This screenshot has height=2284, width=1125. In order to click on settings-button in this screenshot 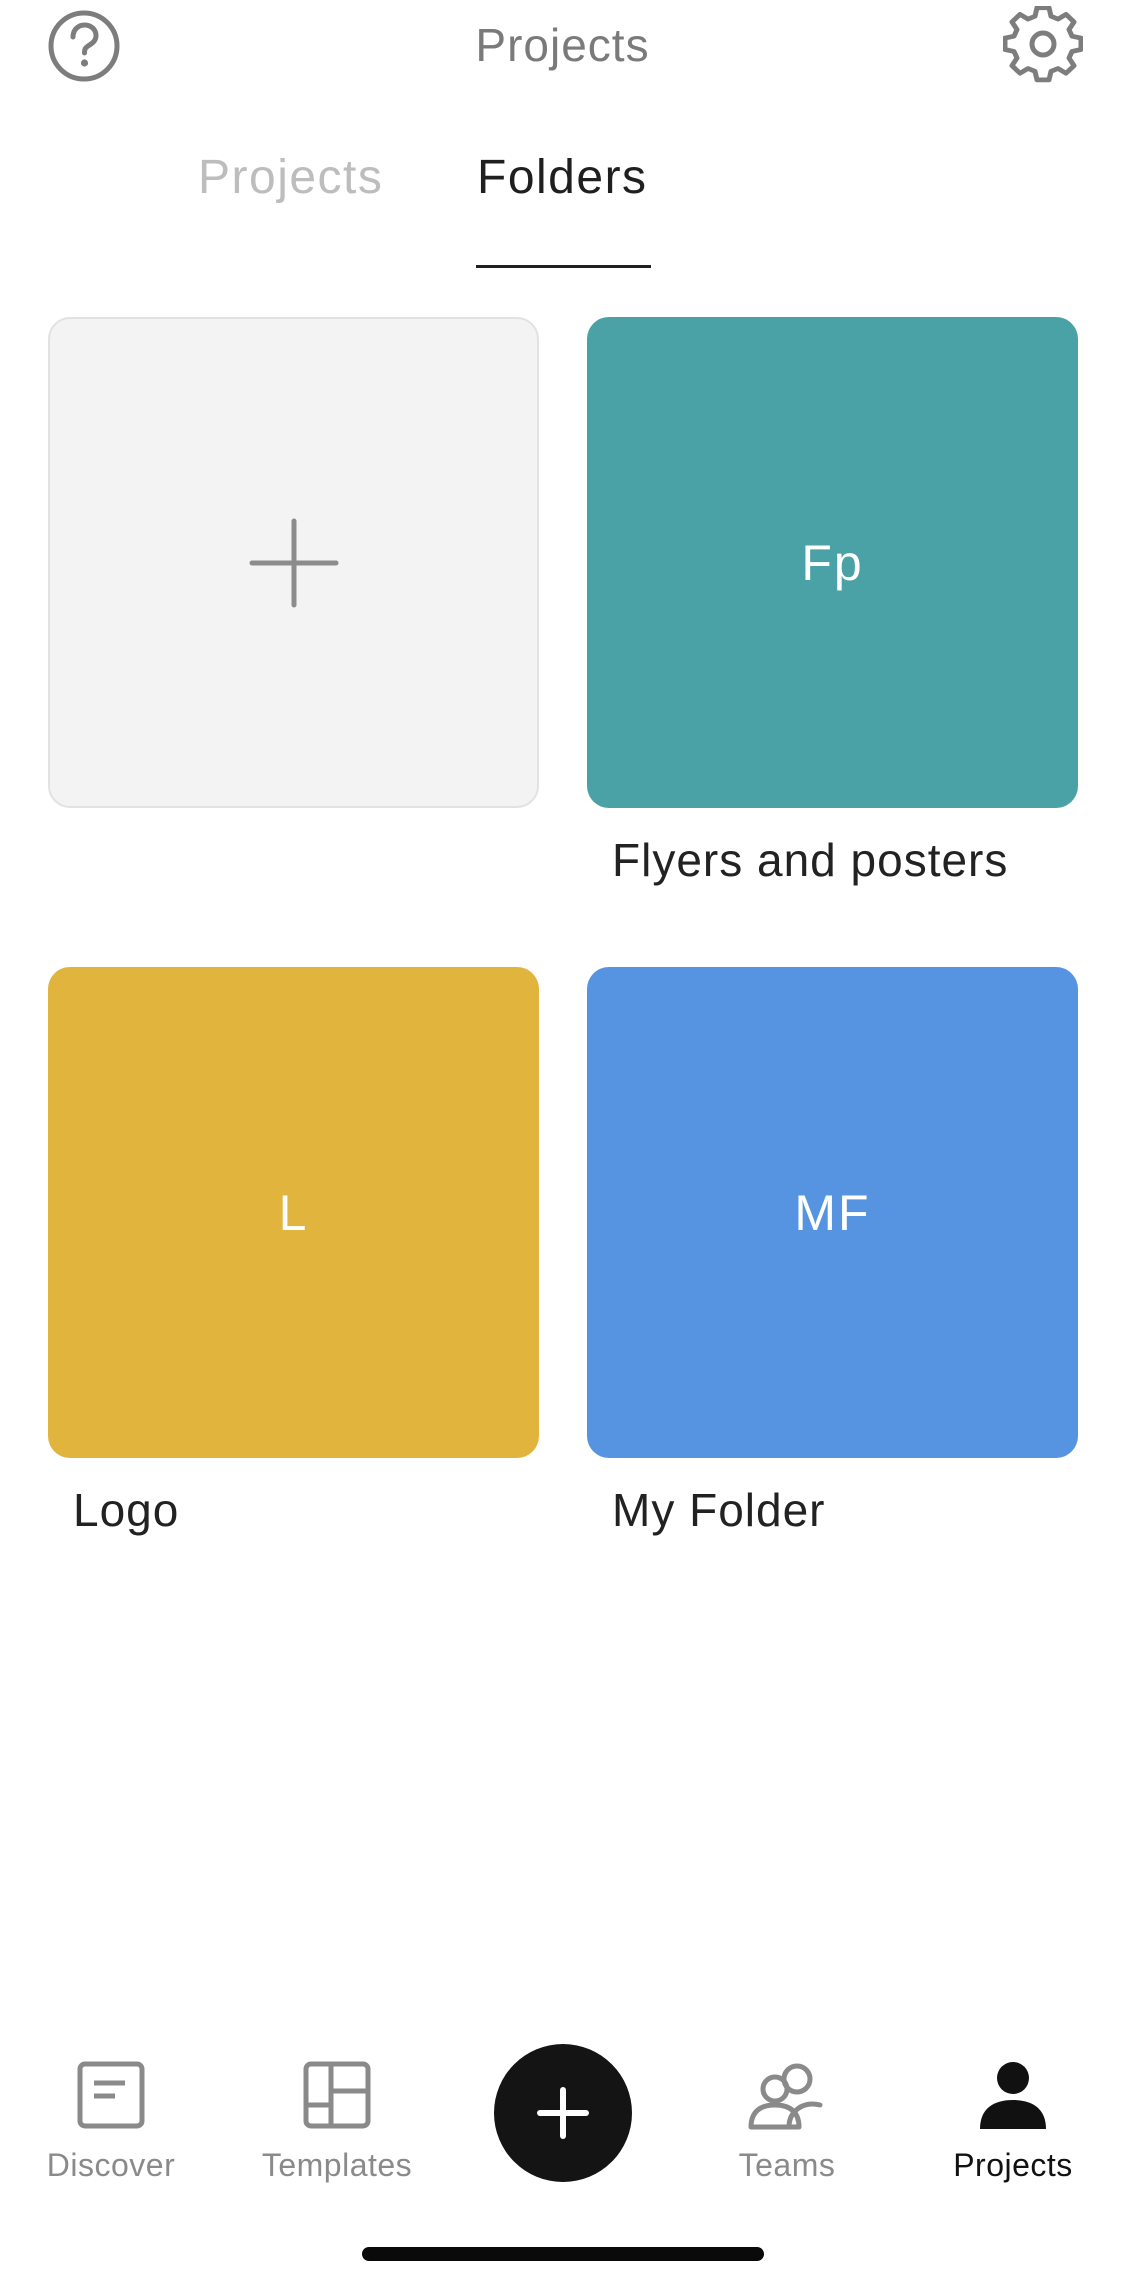, I will do `click(1043, 47)`.